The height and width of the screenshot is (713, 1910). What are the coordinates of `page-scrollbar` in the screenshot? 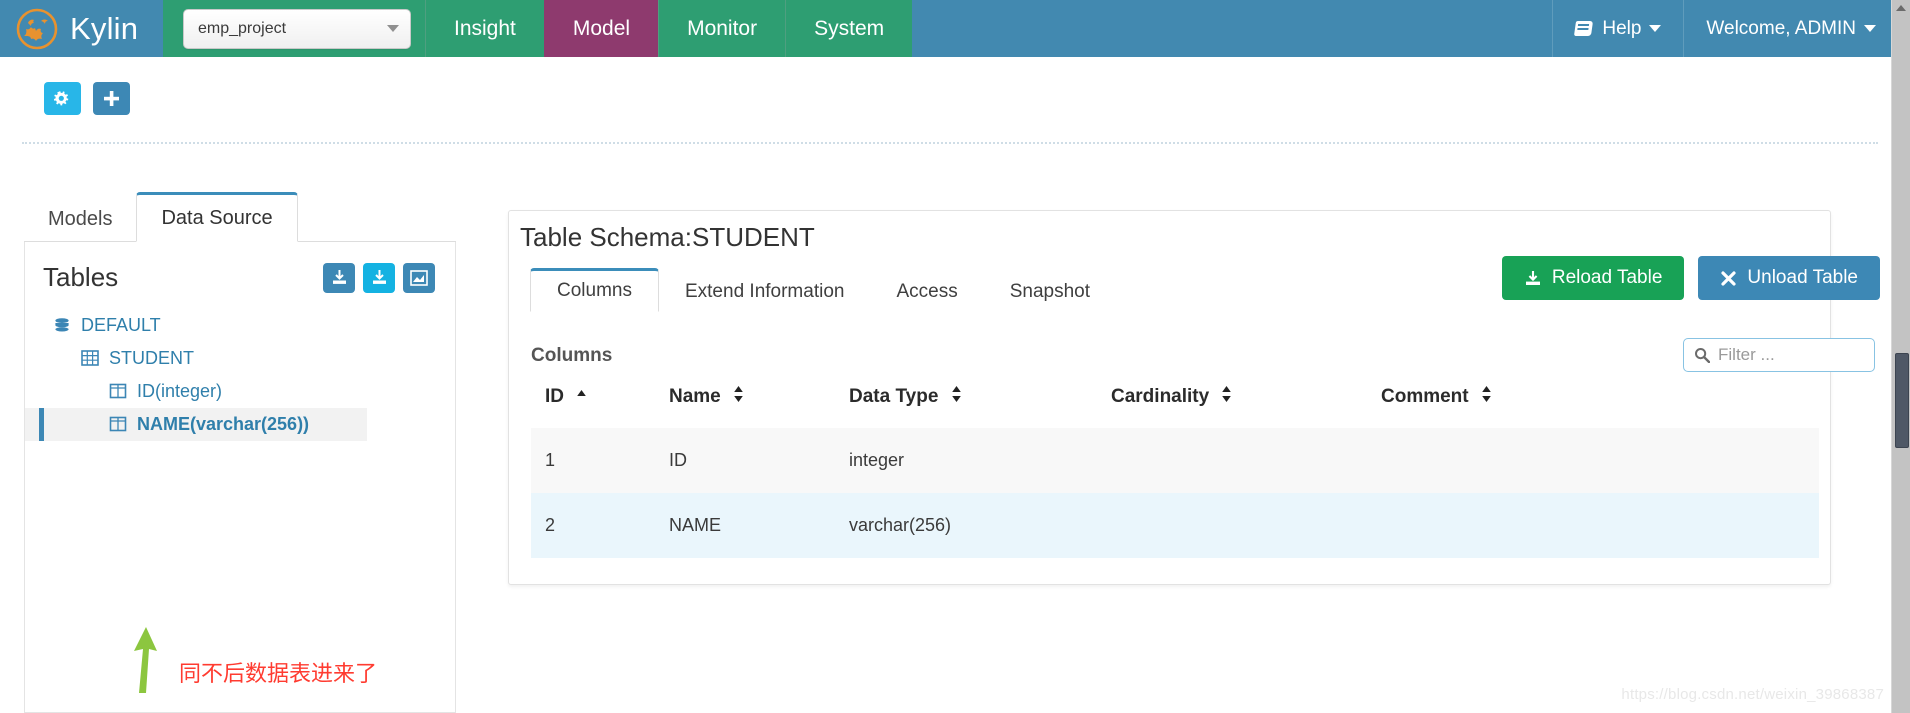 It's located at (1900, 356).